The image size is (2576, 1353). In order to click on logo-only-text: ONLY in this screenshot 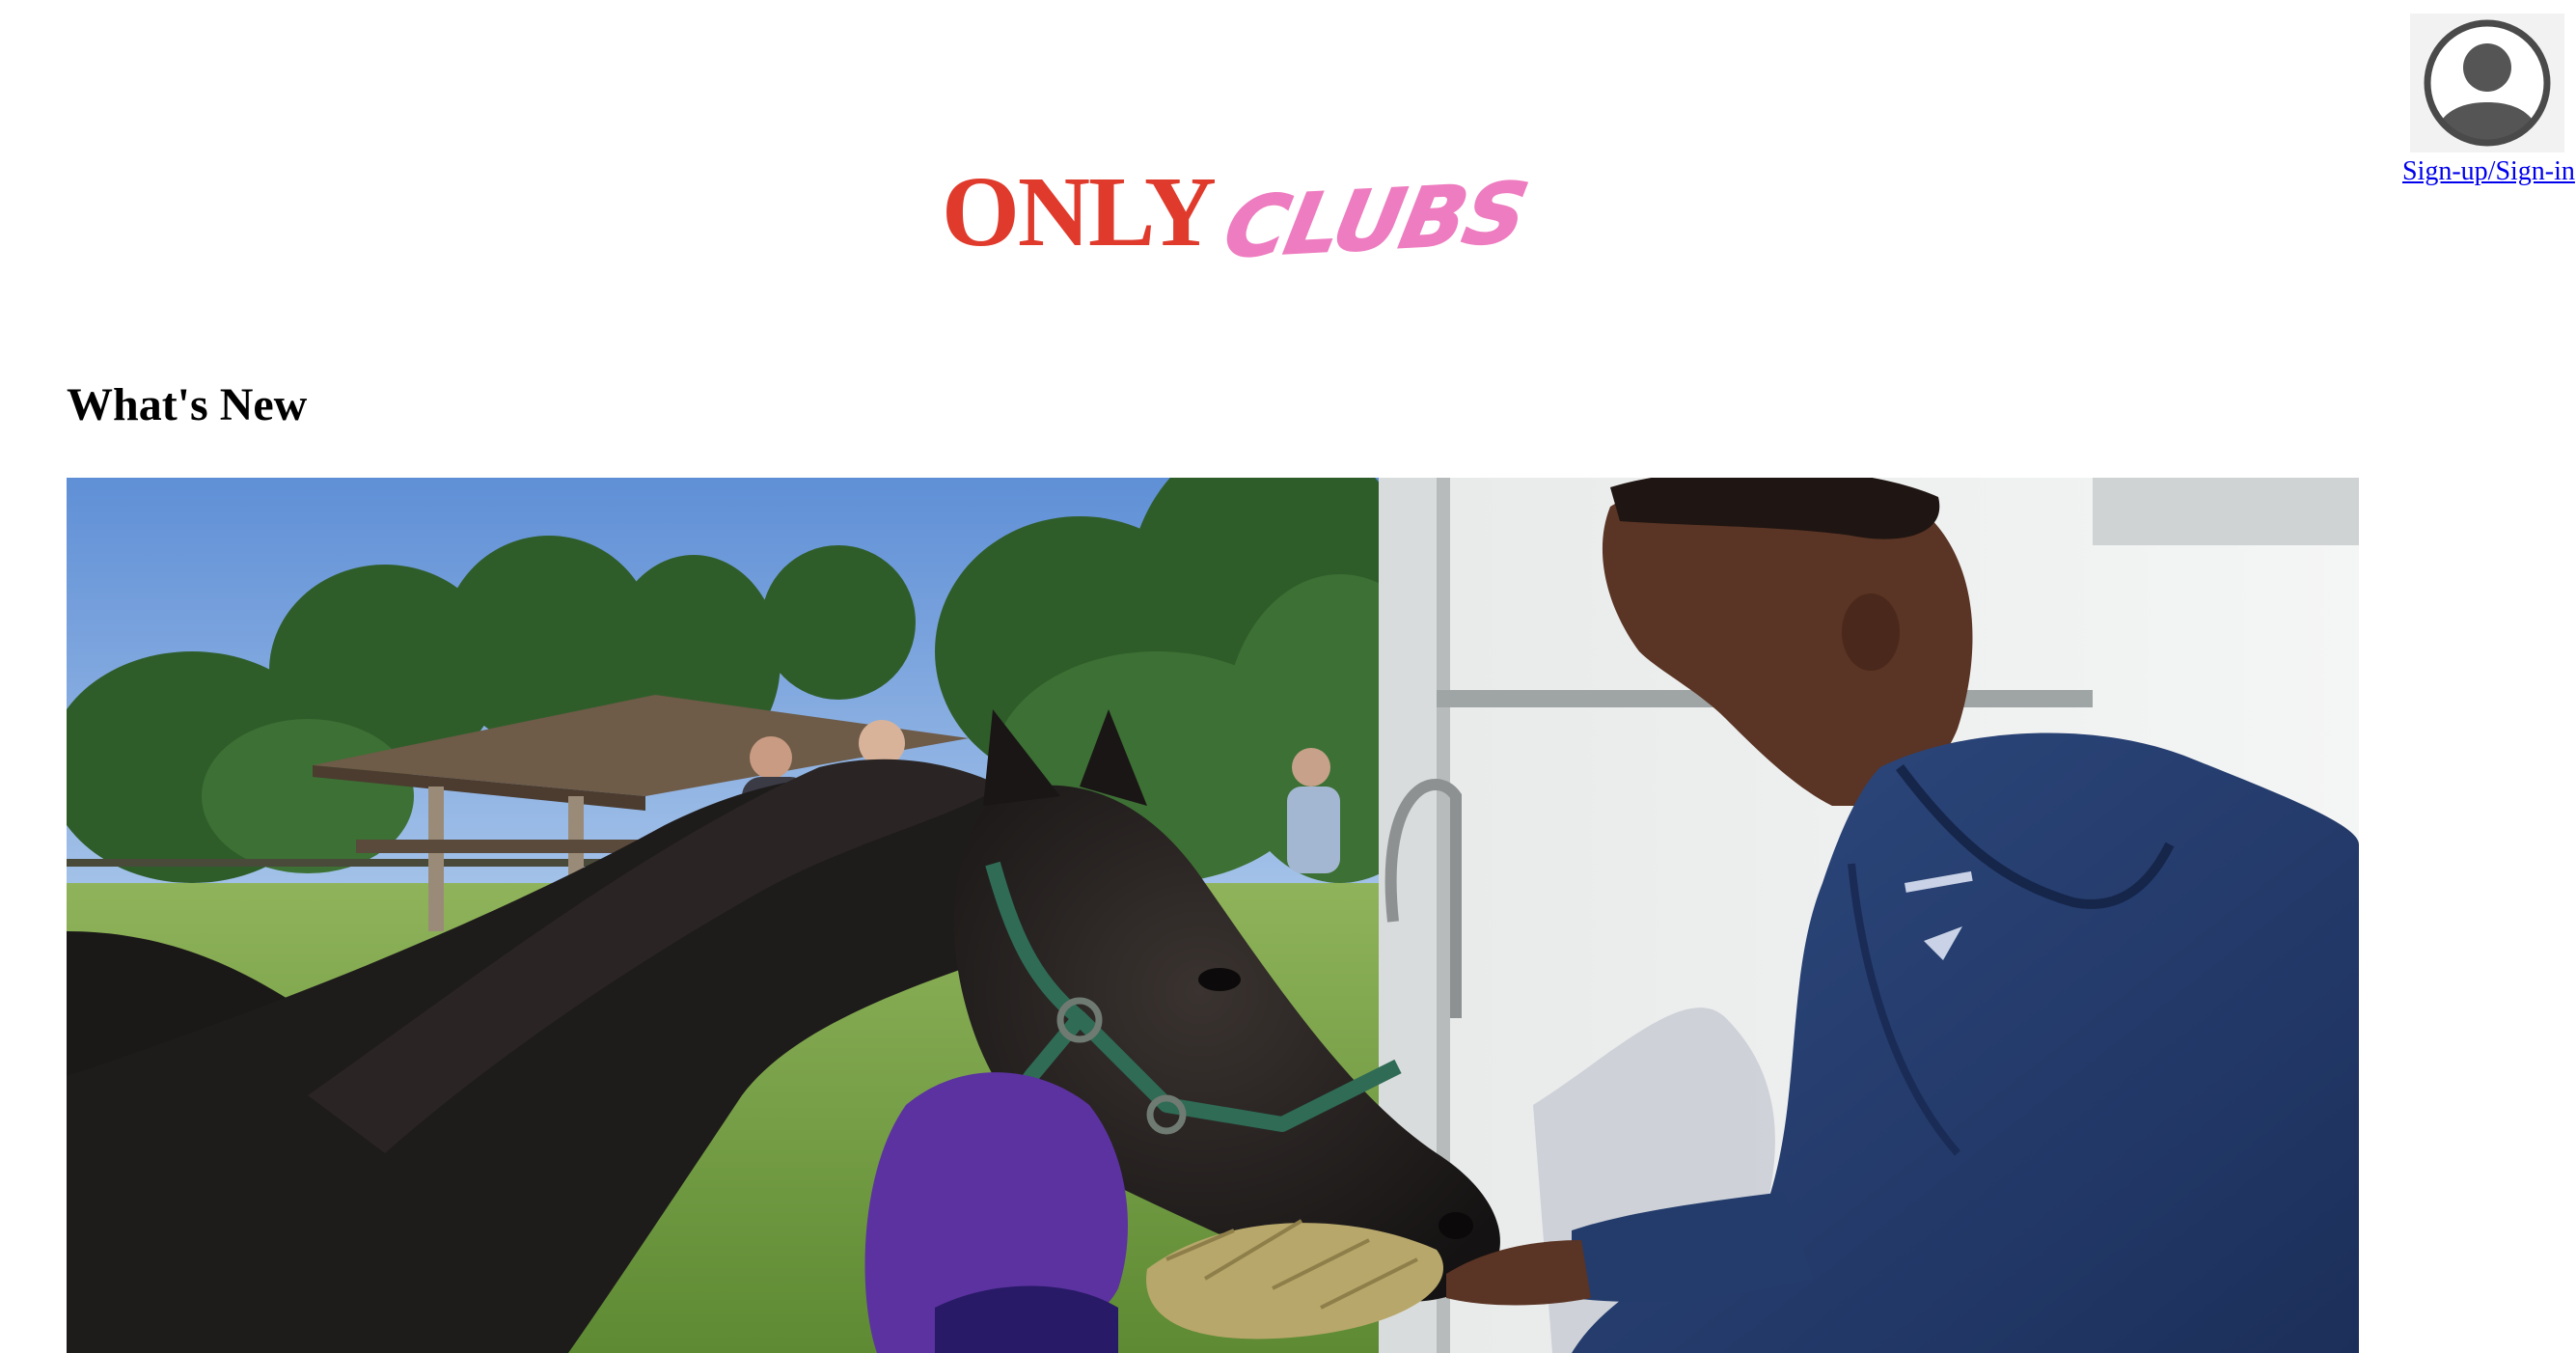, I will do `click(1079, 211)`.